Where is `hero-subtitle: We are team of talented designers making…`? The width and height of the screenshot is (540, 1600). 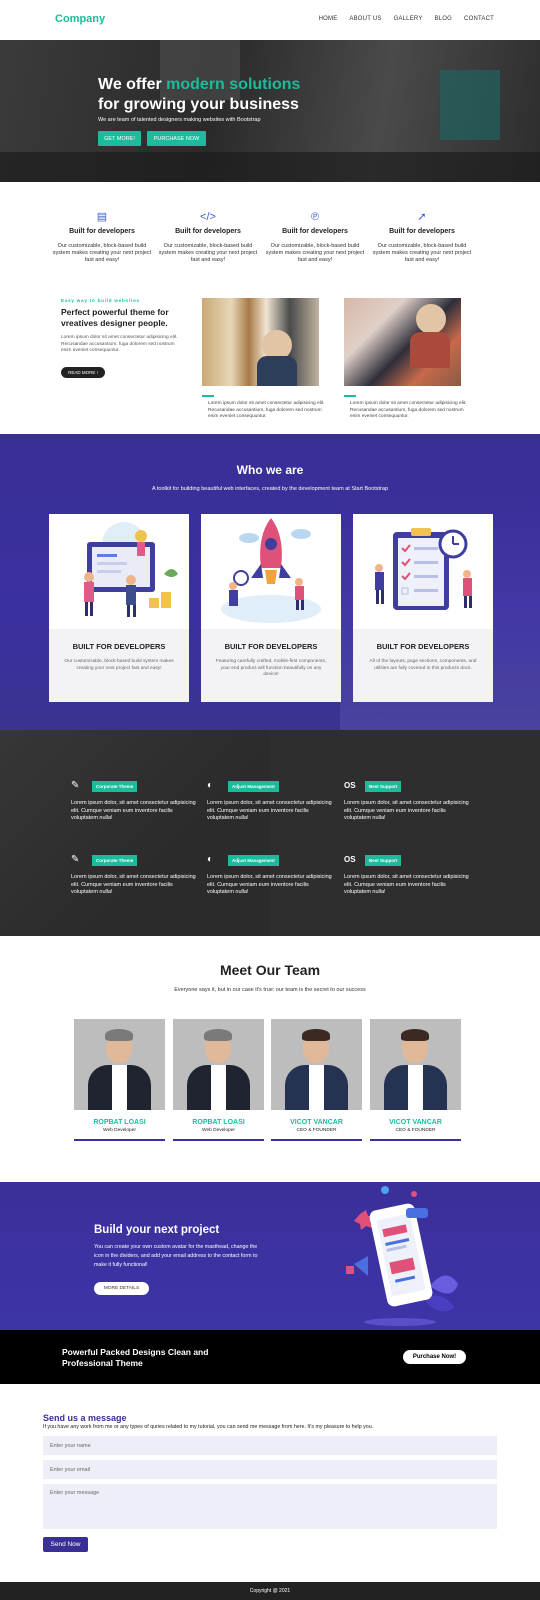
hero-subtitle: We are team of talented designers making… is located at coordinates (179, 120).